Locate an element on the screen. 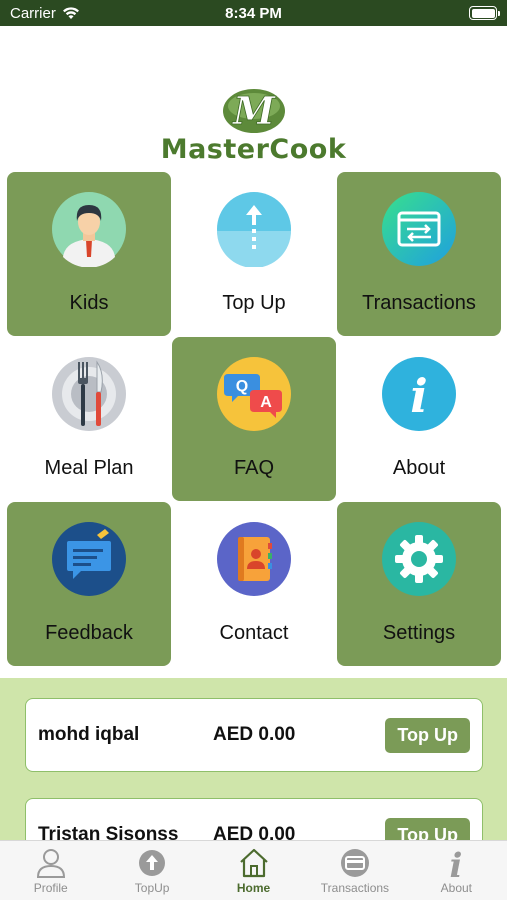 This screenshot has height=900, width=507. qa-bubbles-icon: Q A is located at coordinates (254, 394).